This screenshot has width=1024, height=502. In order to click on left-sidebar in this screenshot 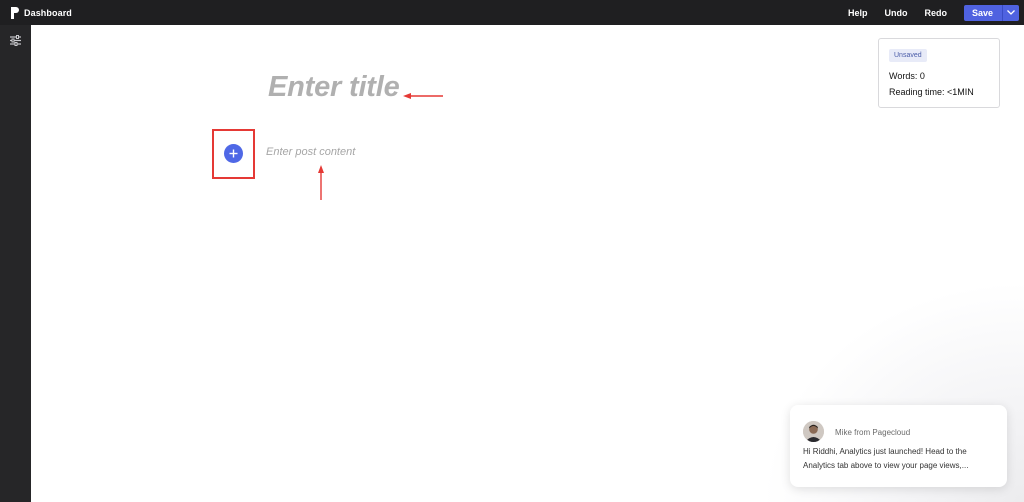, I will do `click(15, 263)`.